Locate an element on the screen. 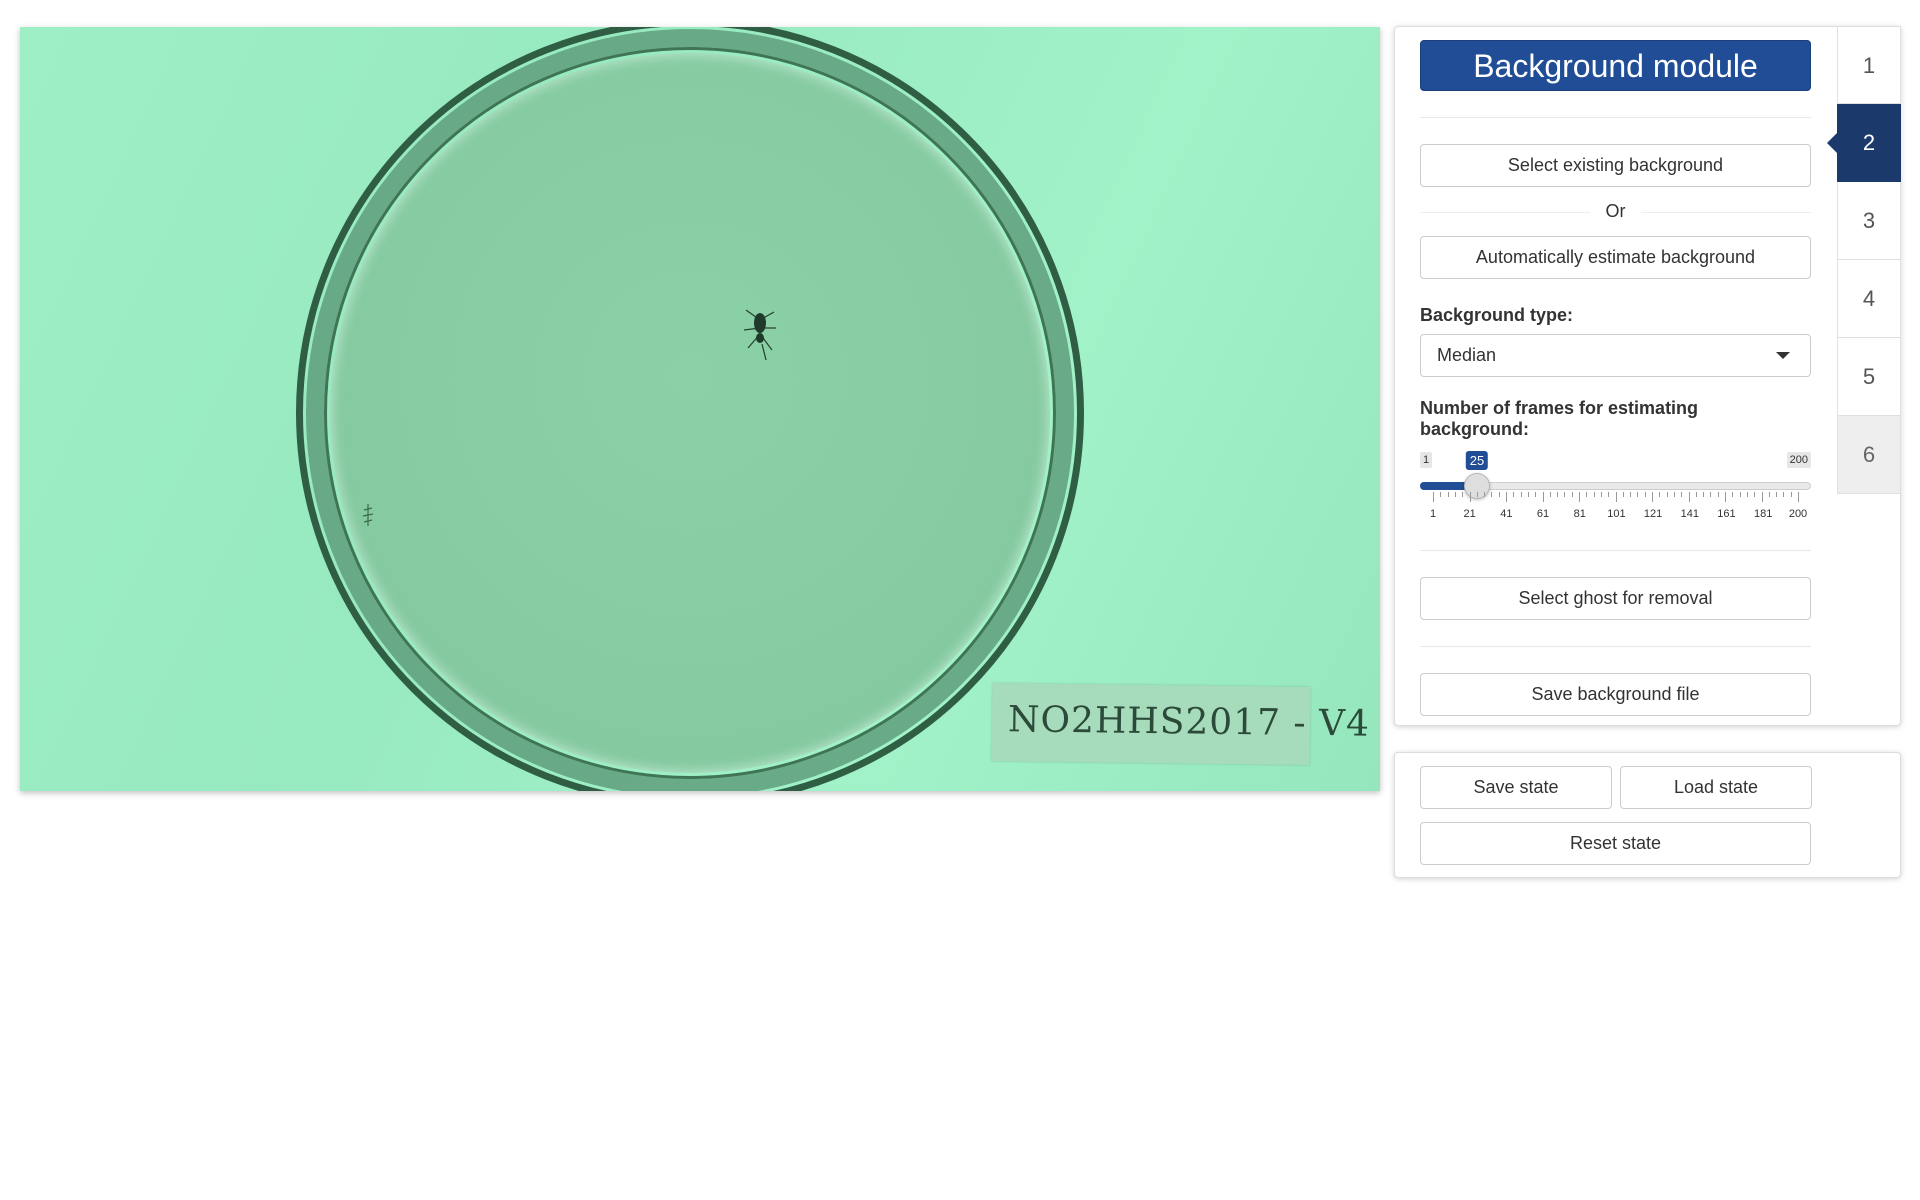 The width and height of the screenshot is (1920, 1200). slider-tick-label: 1 is located at coordinates (1433, 514).